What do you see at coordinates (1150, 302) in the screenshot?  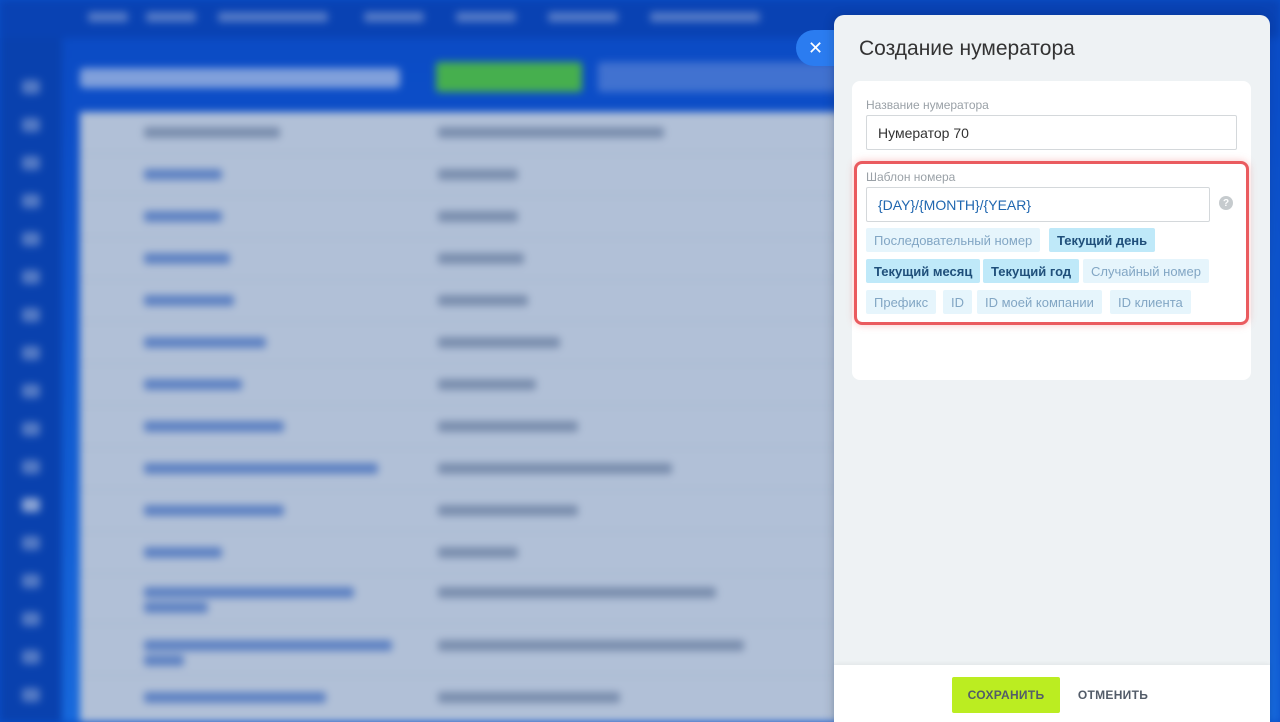 I see `tag-client-id: ID клиента` at bounding box center [1150, 302].